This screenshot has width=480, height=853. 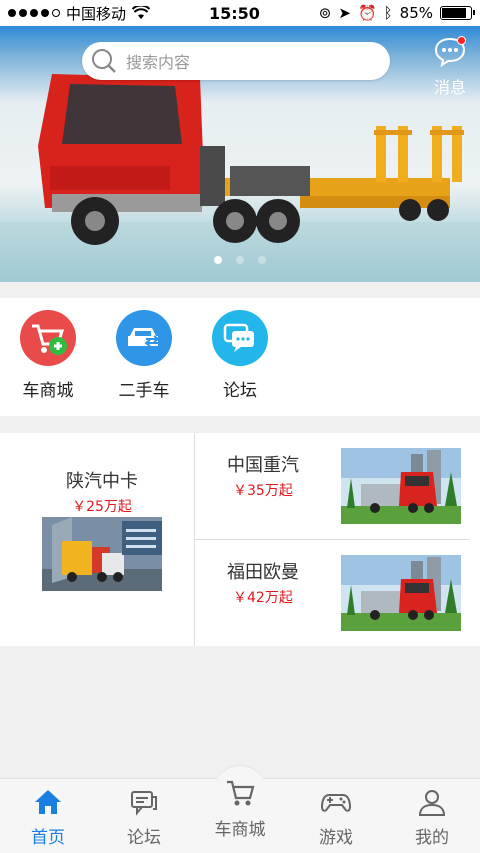 I want to click on tab-label: 车商城, so click(x=240, y=830).